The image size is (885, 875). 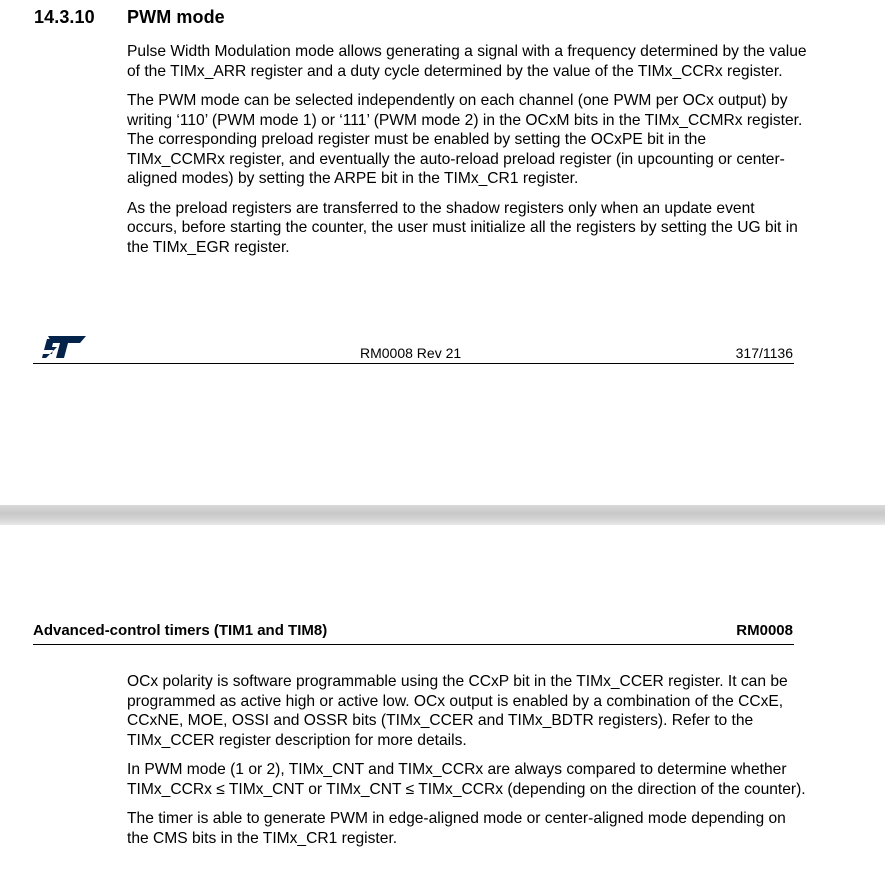 I want to click on page-separator, so click(x=442, y=515).